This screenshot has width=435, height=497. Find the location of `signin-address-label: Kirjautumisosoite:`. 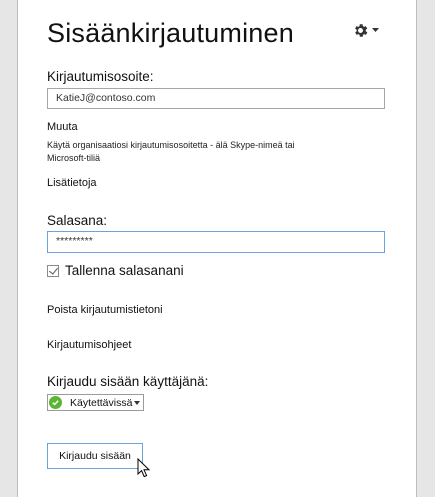

signin-address-label: Kirjautumisosoite: is located at coordinates (100, 76).